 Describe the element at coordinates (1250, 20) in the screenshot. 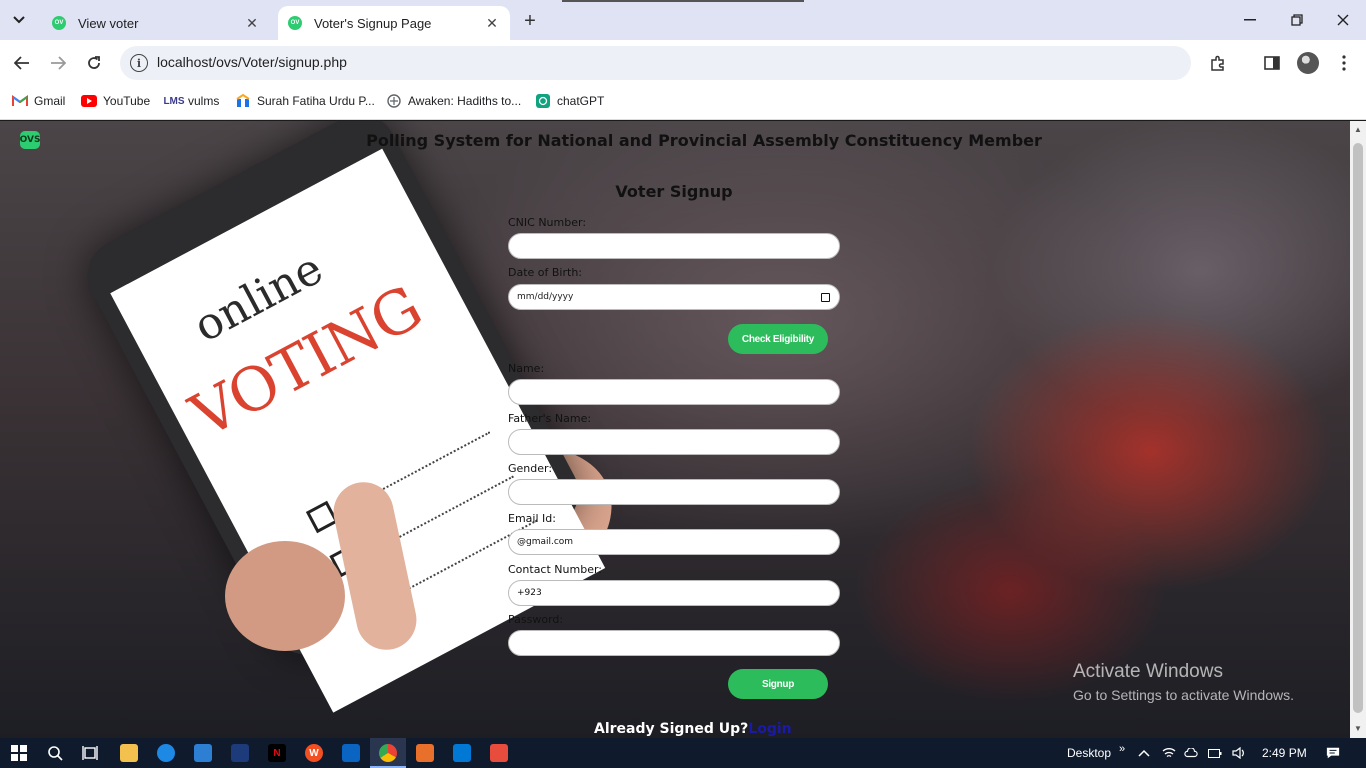

I see `minimize-icon` at that location.